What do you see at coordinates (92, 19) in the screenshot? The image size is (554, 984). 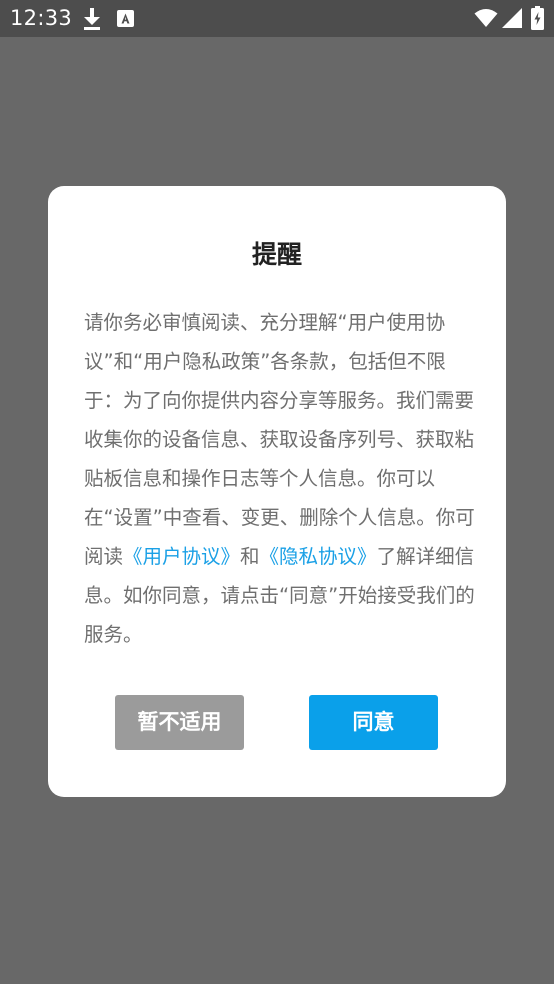 I see `download-icon` at bounding box center [92, 19].